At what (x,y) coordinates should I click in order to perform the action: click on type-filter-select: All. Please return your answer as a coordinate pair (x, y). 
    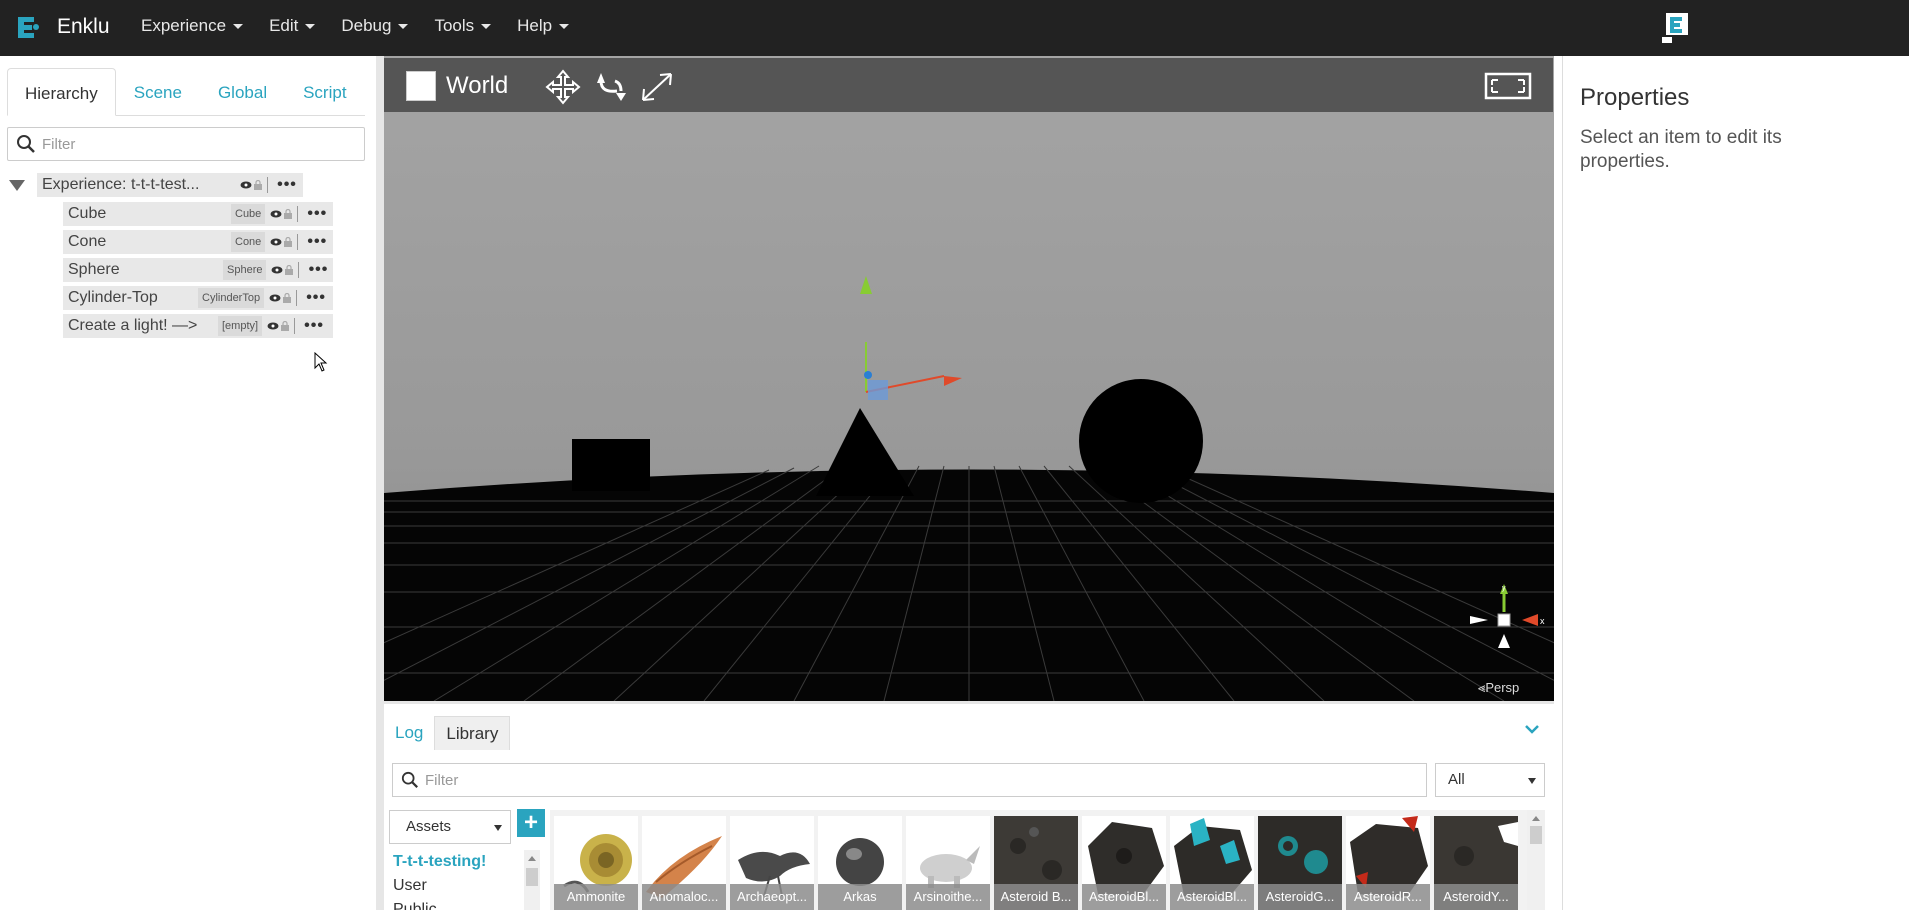
    Looking at the image, I should click on (1490, 780).